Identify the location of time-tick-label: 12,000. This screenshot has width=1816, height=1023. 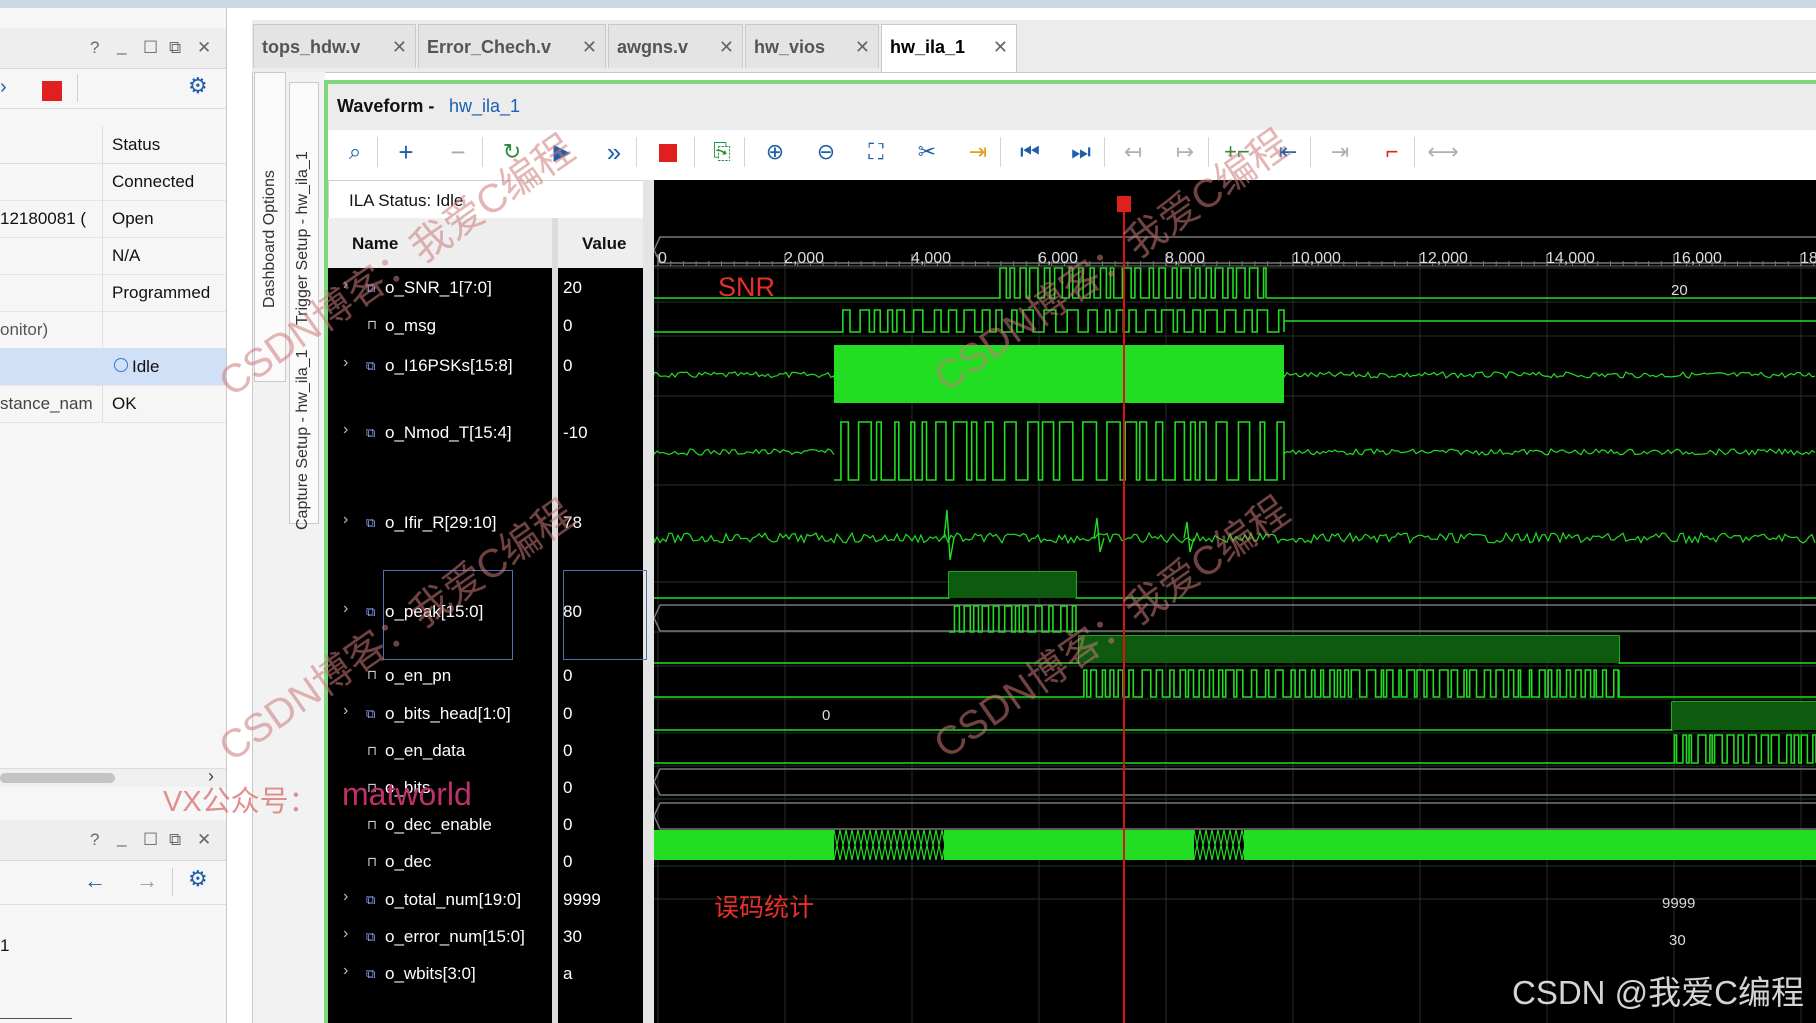
(1443, 258).